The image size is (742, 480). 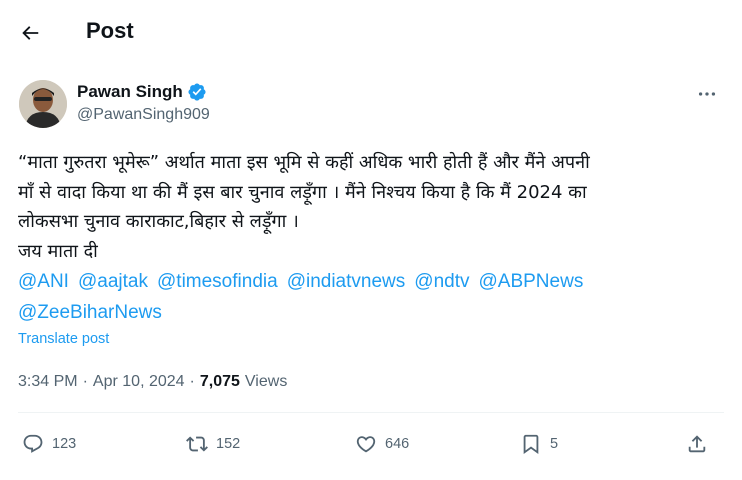 I want to click on avatar-image, so click(x=43, y=104).